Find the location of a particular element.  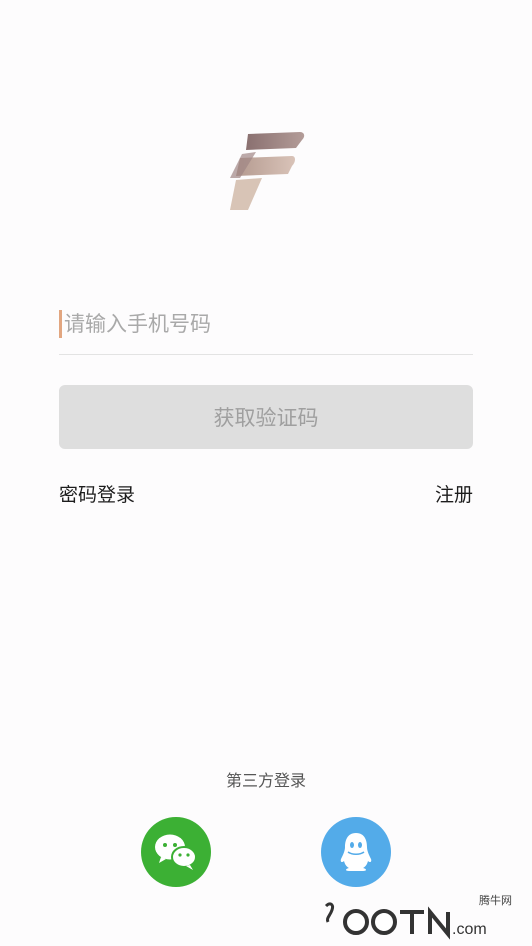

wechat-login-button is located at coordinates (176, 852).